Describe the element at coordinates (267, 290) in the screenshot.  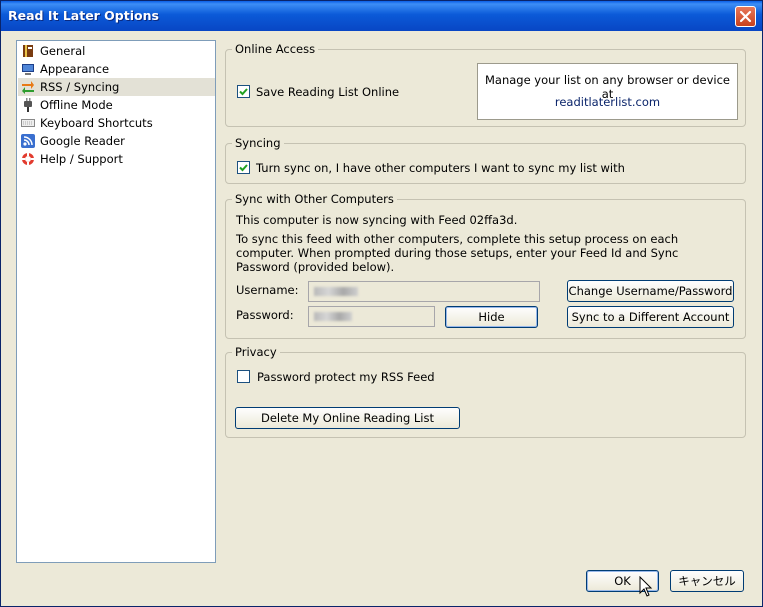
I see `username-label: Username:` at that location.